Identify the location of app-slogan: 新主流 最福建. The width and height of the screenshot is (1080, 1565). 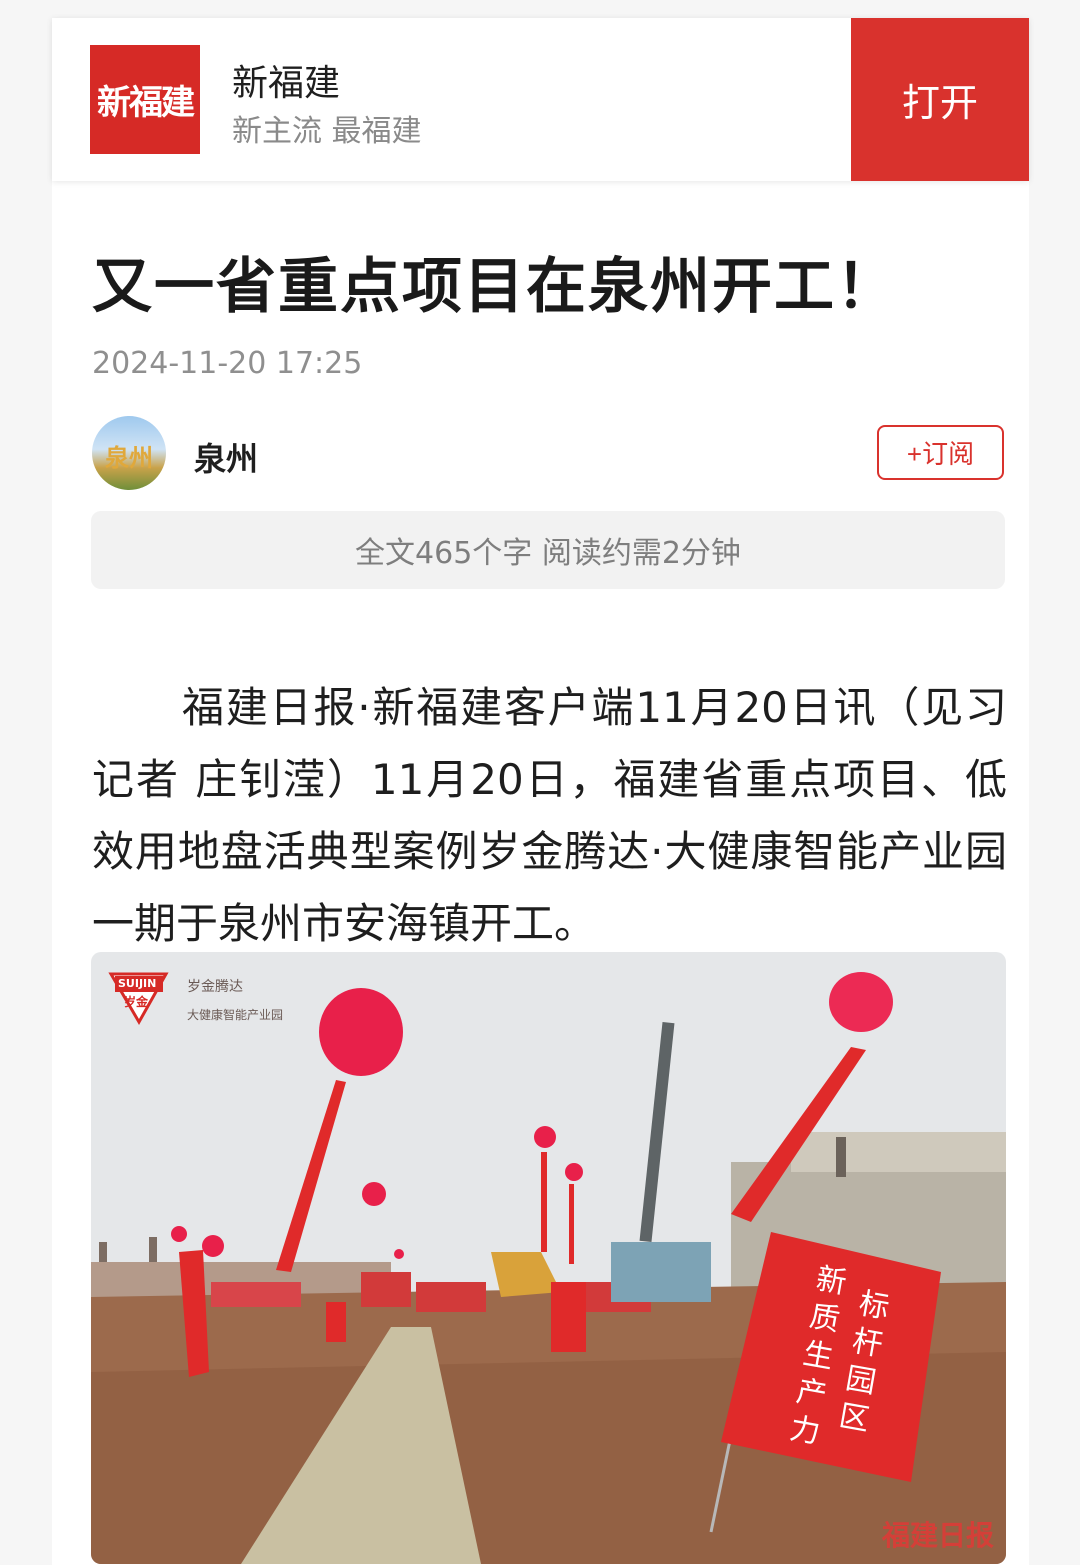
(327, 131).